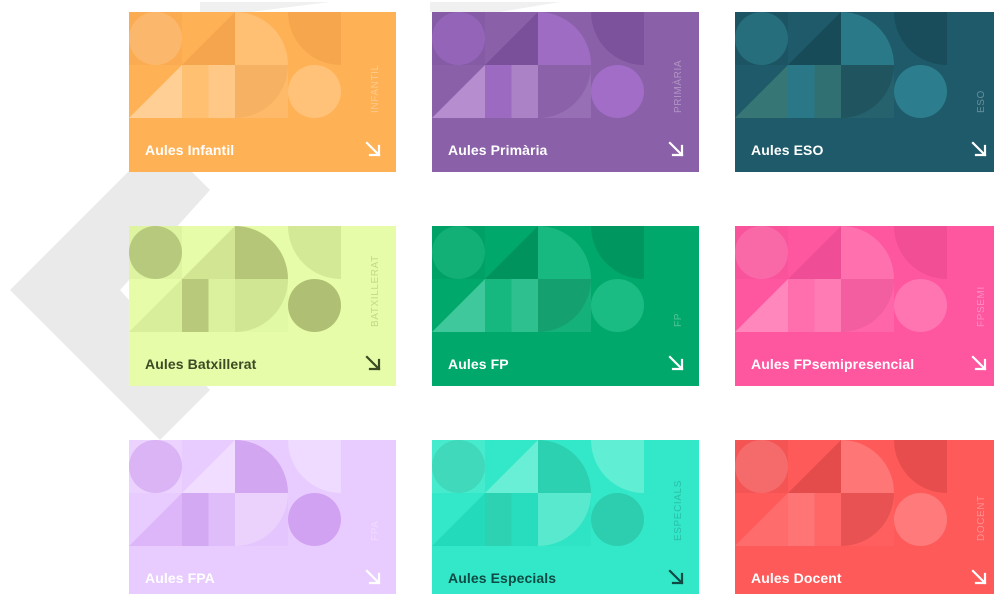 The image size is (994, 594). What do you see at coordinates (502, 578) in the screenshot?
I see `card-title: Aules Especials` at bounding box center [502, 578].